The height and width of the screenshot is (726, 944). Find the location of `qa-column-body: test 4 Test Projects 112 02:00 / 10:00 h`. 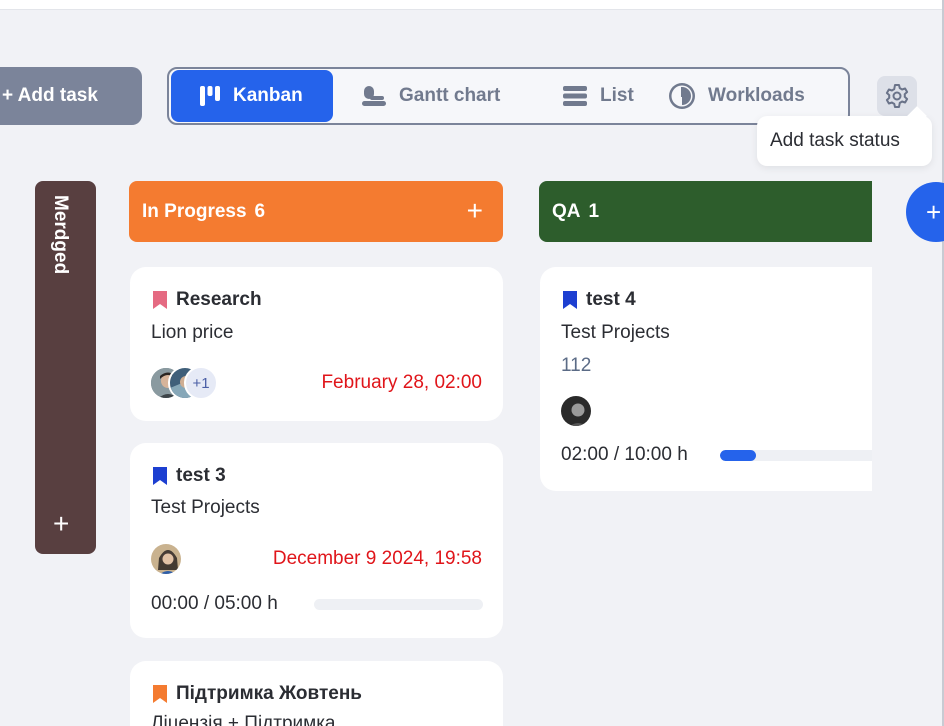

qa-column-body: test 4 Test Projects 112 02:00 / 10:00 h is located at coordinates (705, 381).